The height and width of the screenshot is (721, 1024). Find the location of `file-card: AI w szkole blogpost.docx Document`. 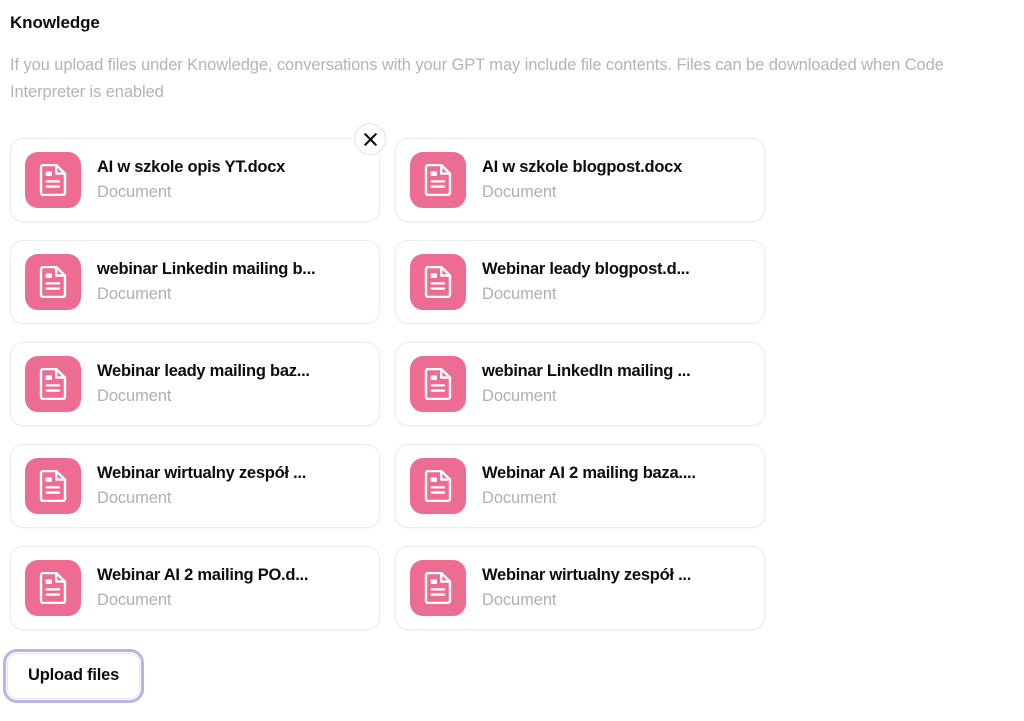

file-card: AI w szkole blogpost.docx Document is located at coordinates (580, 180).